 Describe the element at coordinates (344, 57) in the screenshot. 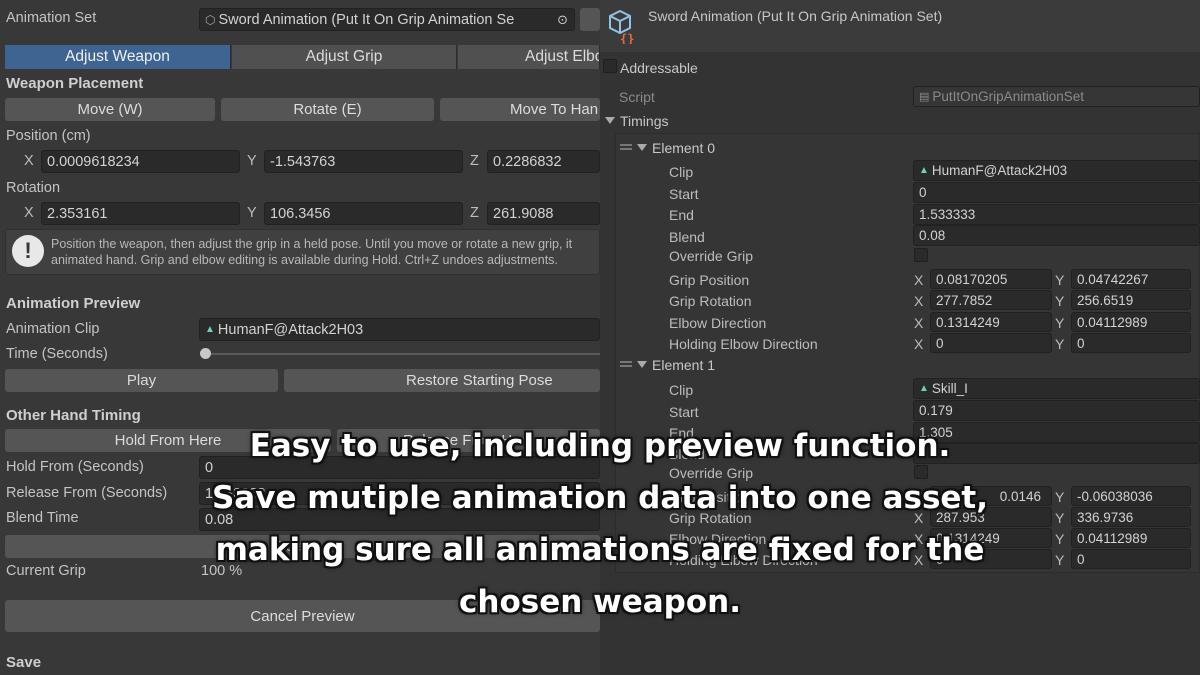

I see `tab-adjust-grip: Adjust Grip` at that location.